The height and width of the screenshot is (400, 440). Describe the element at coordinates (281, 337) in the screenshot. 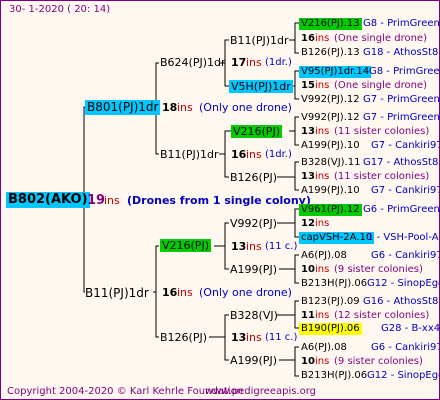

I see `gen3-note-4: (11 c.)` at that location.